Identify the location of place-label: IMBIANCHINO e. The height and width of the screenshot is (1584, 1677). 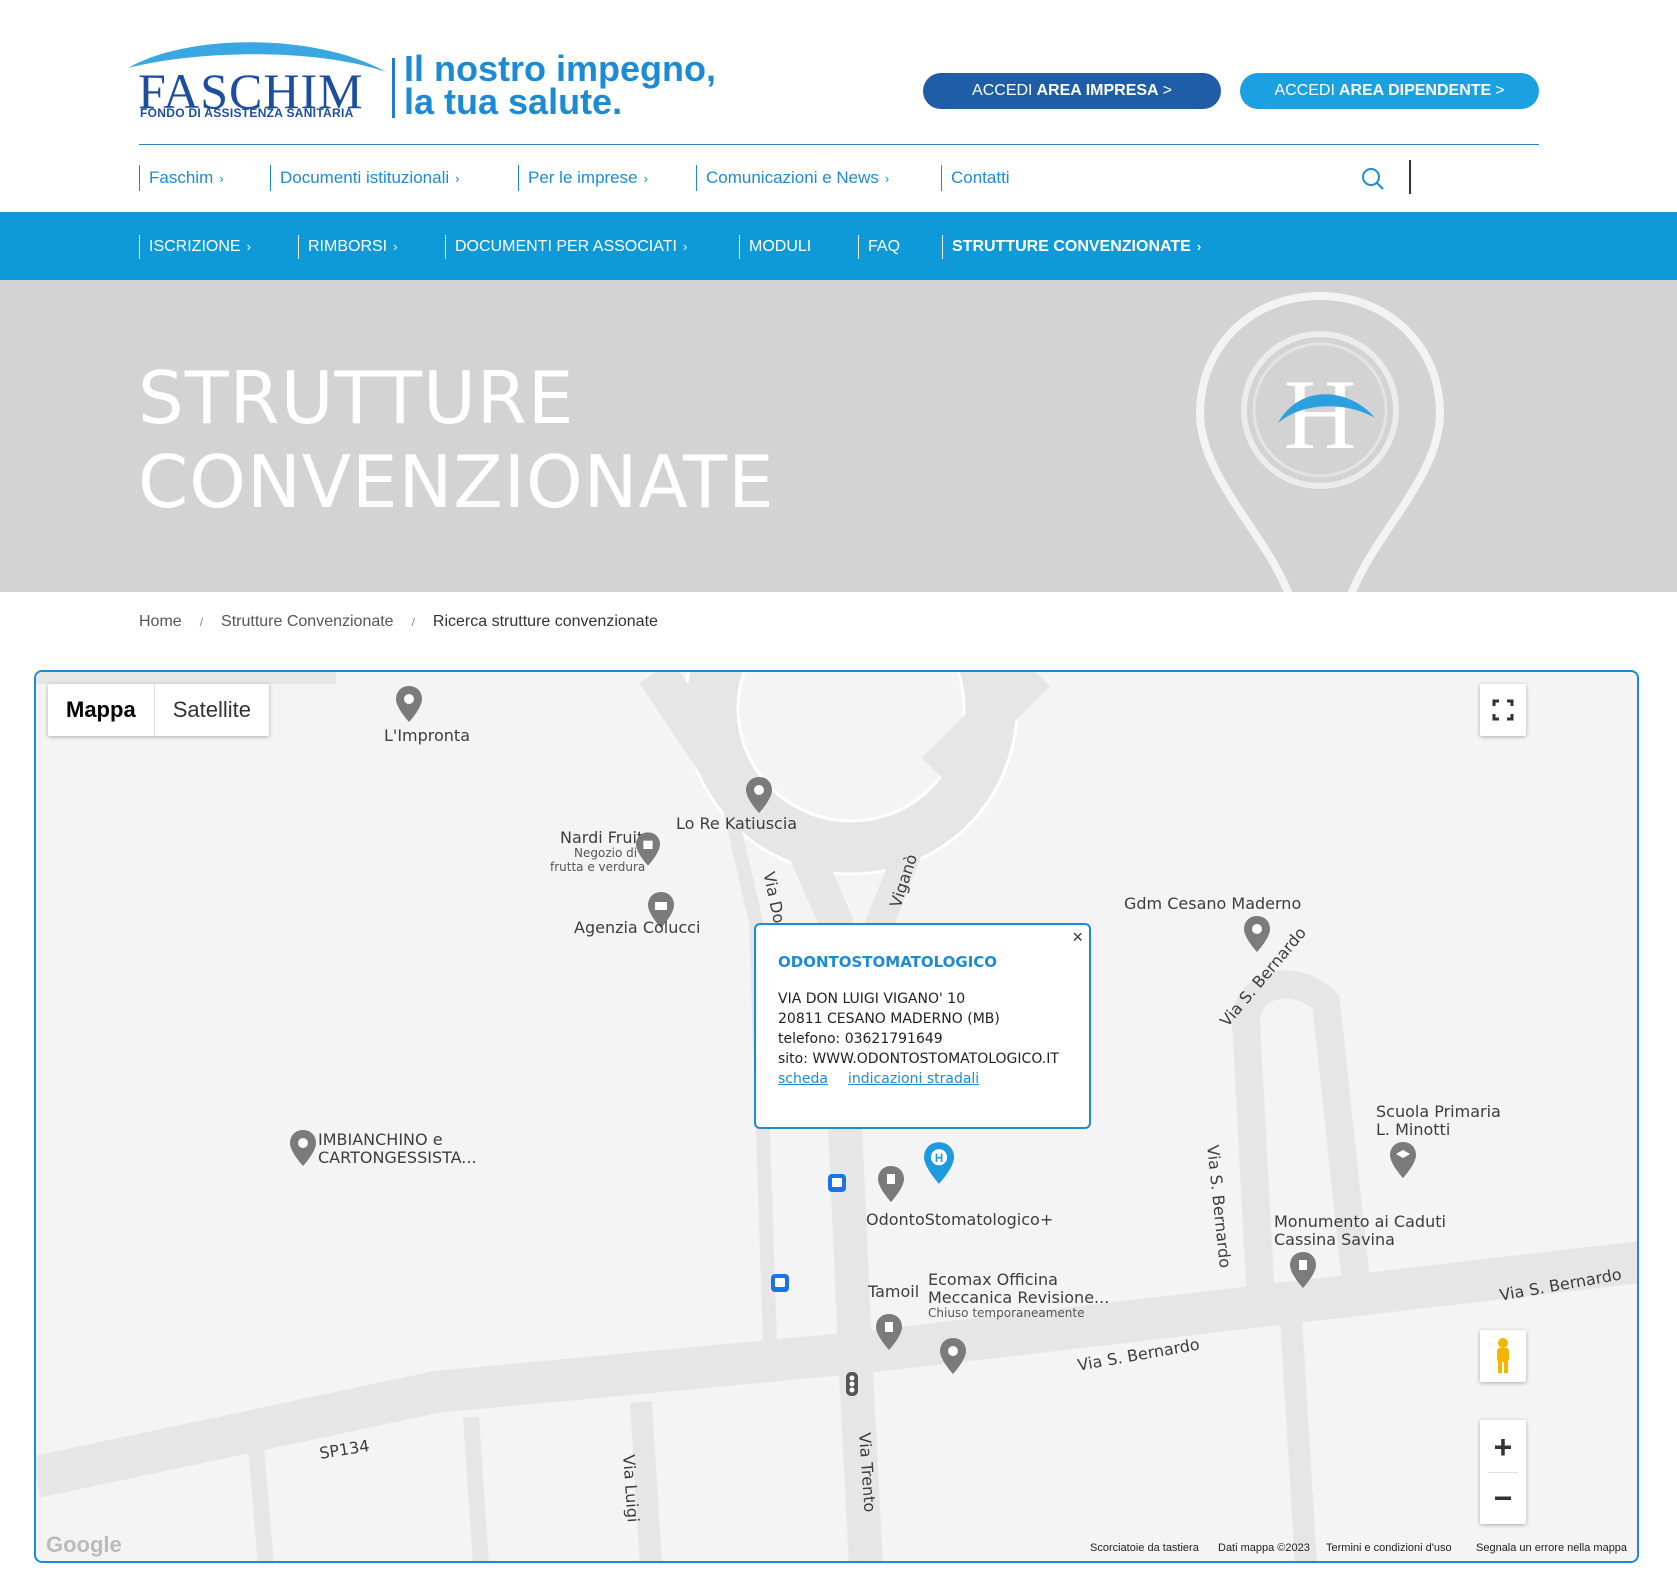
(380, 1139).